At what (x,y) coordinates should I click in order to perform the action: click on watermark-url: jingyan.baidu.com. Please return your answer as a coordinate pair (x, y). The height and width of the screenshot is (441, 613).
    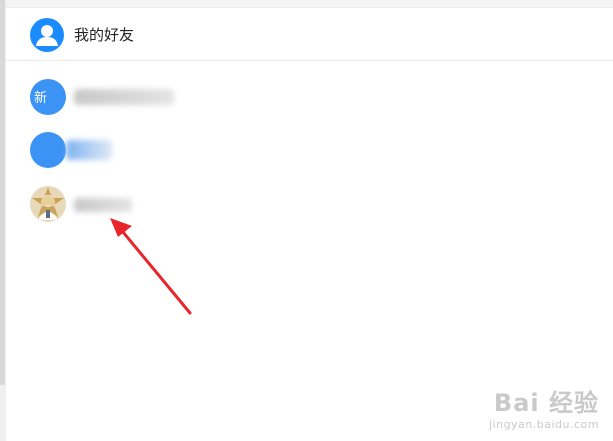
    Looking at the image, I should click on (543, 424).